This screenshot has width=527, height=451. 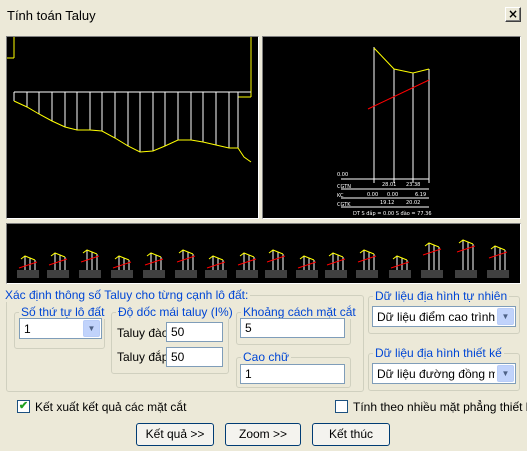 I want to click on area-summary: DT S đắp = 0.00 S đào = 77.36, so click(x=392, y=213).